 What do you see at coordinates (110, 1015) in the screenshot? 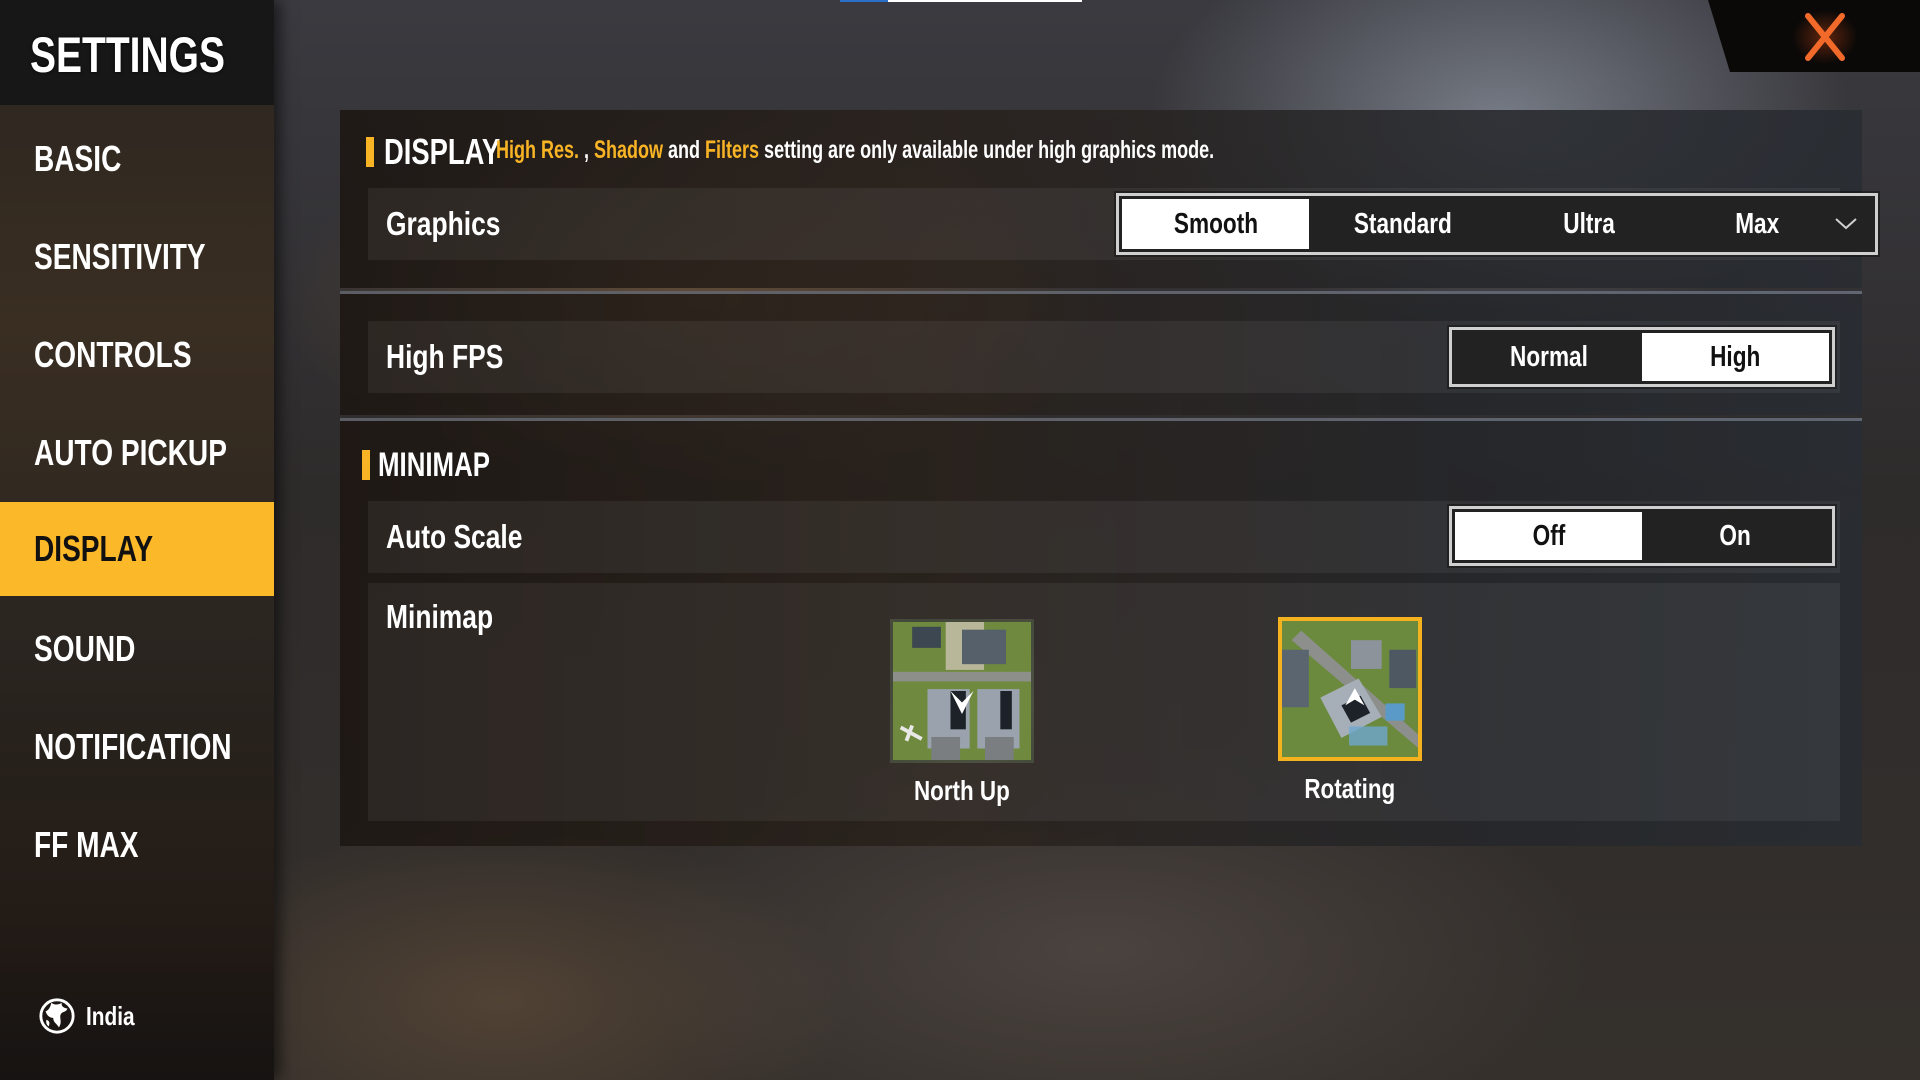
I see `region-label: India` at bounding box center [110, 1015].